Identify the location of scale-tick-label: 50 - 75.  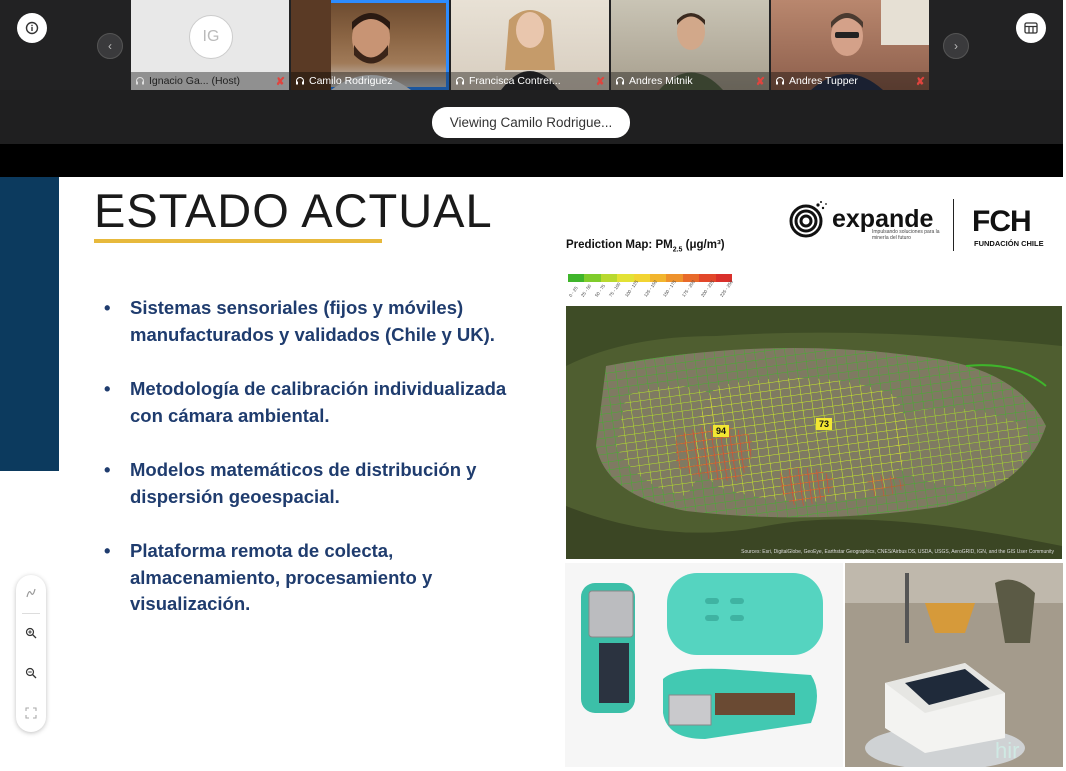
(599, 290).